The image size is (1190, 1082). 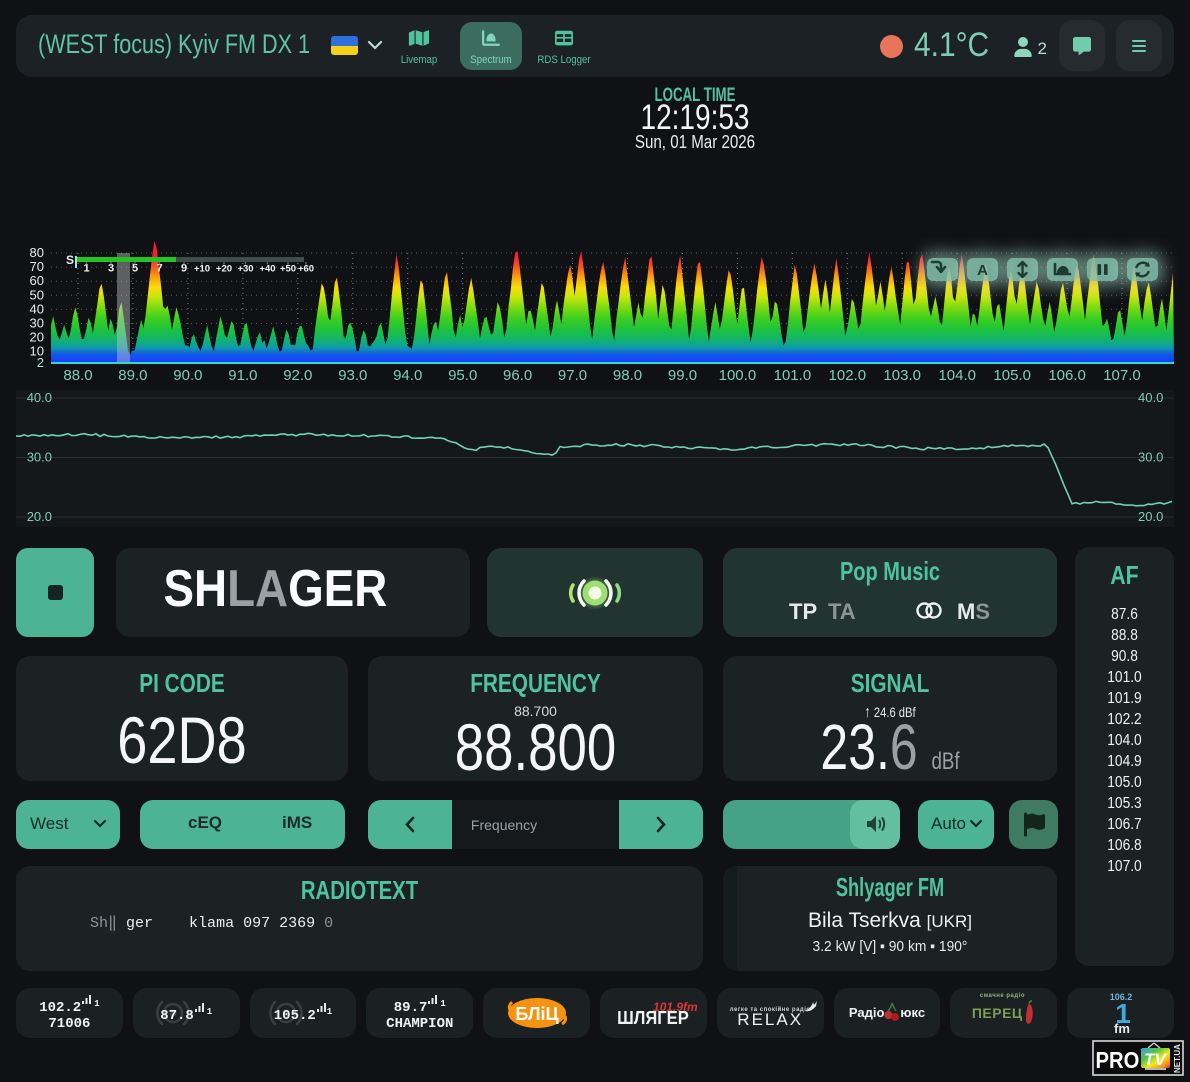 I want to click on svg-text: fm, so click(x=1122, y=1028).